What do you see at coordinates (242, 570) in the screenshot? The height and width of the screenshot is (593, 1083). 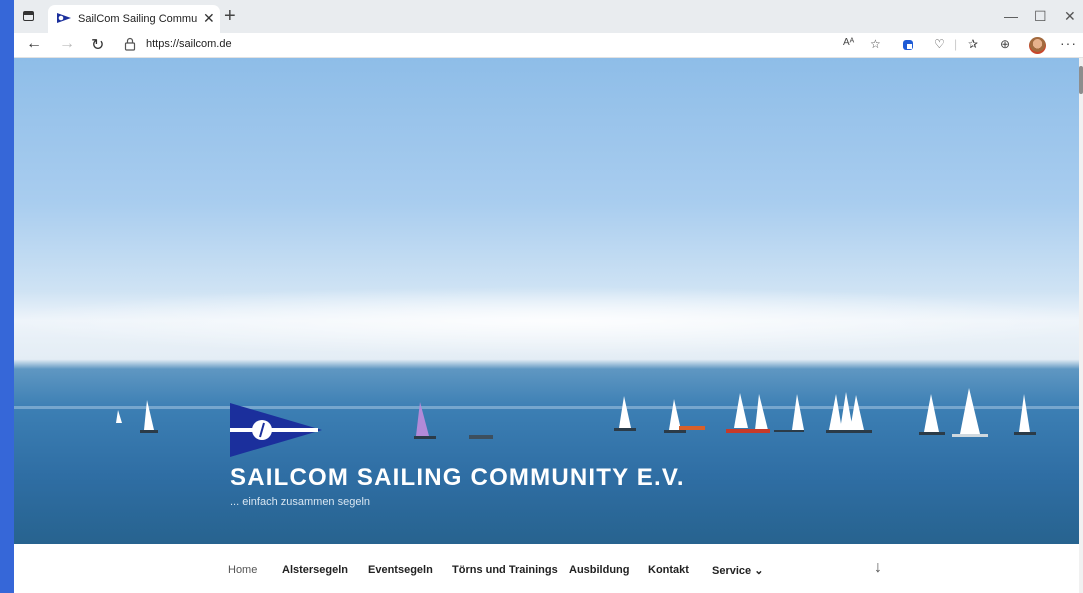 I see `nav-item-home: Home` at bounding box center [242, 570].